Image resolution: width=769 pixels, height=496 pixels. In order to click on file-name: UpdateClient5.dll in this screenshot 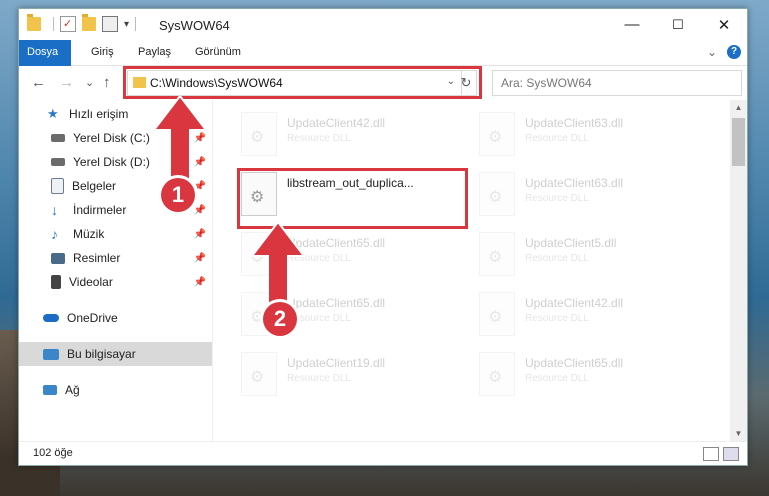, I will do `click(571, 243)`.